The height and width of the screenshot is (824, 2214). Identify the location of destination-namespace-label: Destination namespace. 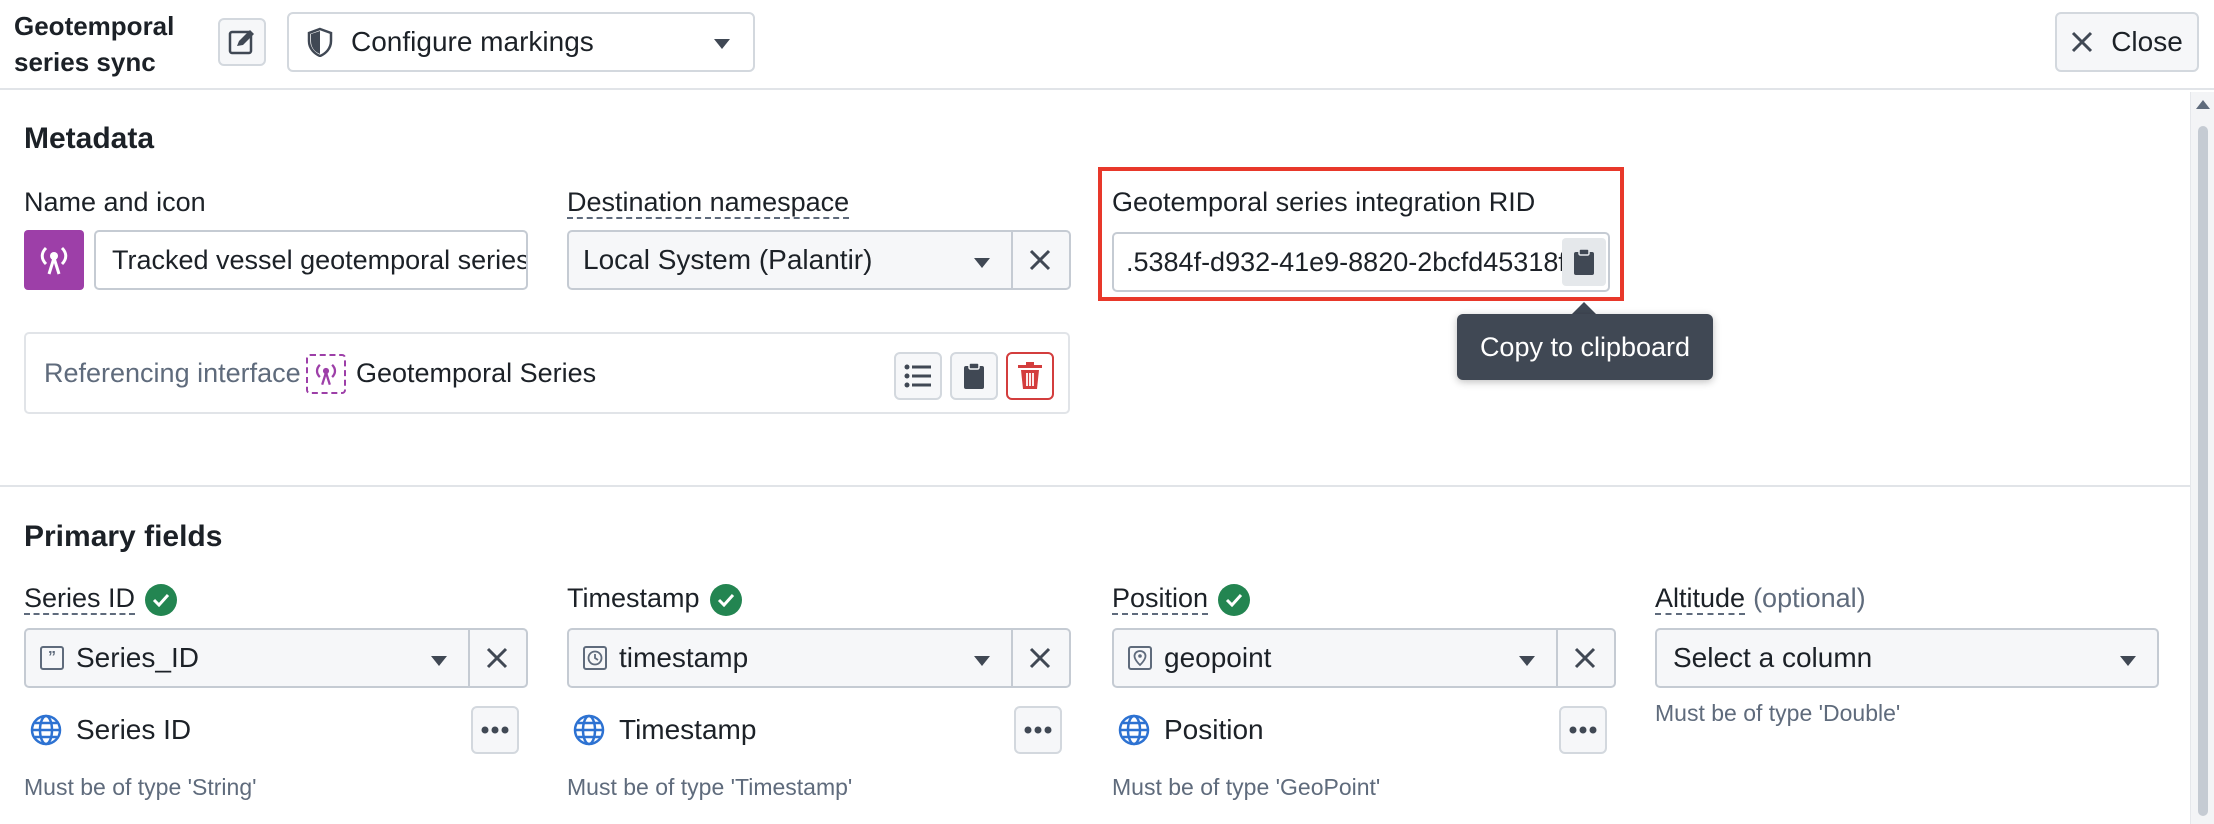
(708, 203).